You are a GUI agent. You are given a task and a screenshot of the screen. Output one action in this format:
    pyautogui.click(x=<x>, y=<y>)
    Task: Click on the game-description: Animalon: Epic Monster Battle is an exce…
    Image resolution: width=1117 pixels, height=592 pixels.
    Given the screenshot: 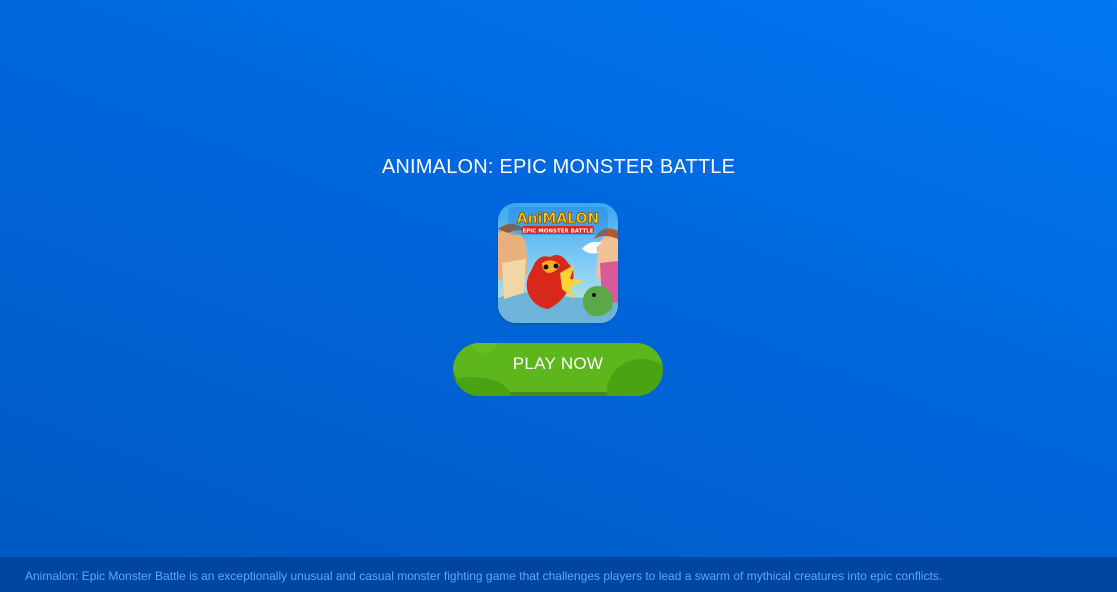 What is the action you would take?
    pyautogui.click(x=484, y=576)
    